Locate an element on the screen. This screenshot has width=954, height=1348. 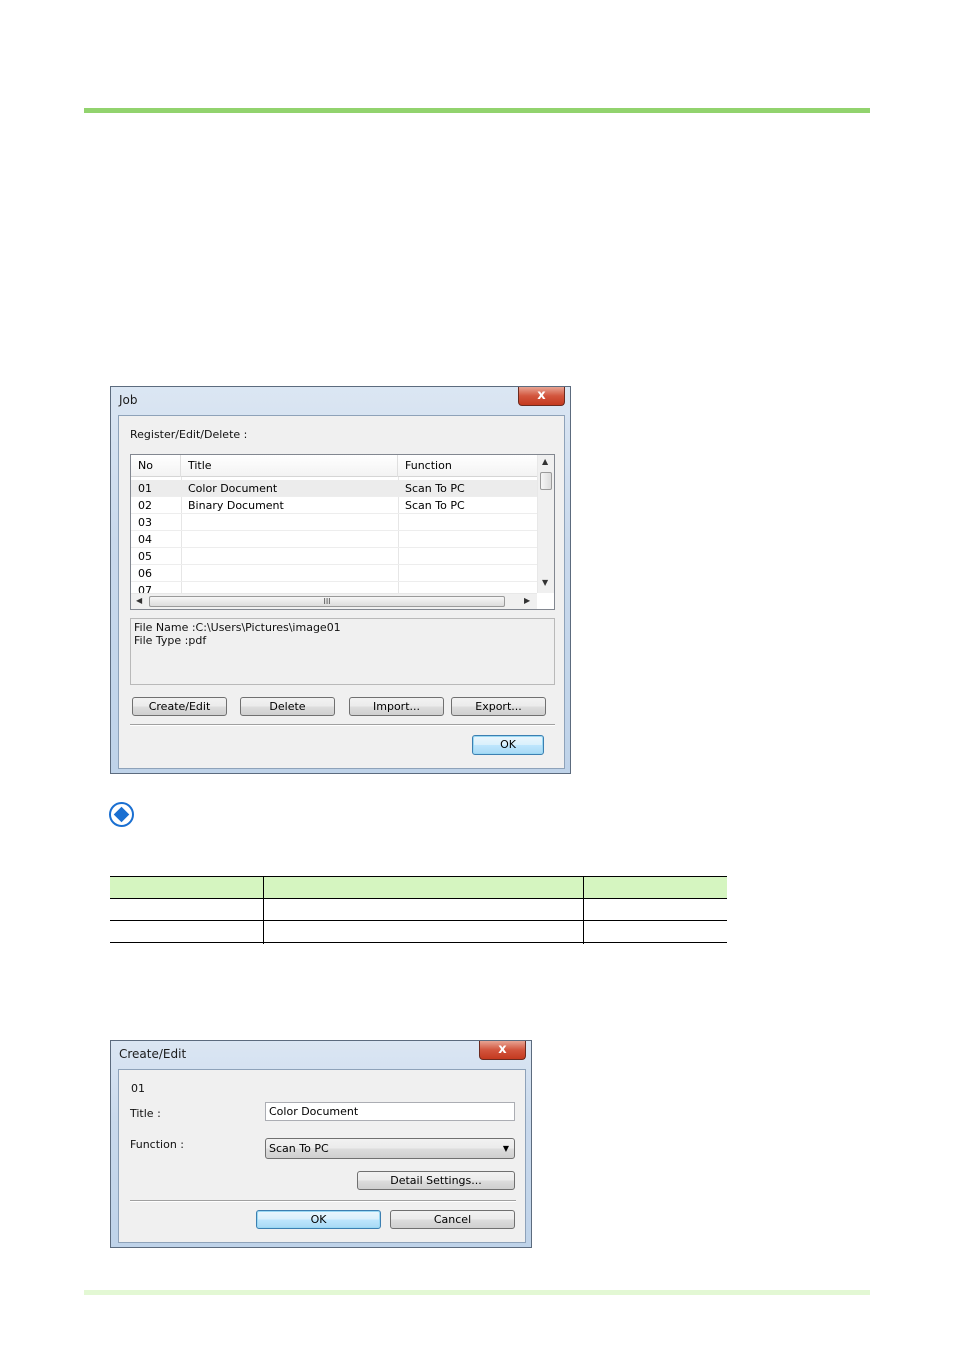
delete-button: Delete is located at coordinates (287, 706).